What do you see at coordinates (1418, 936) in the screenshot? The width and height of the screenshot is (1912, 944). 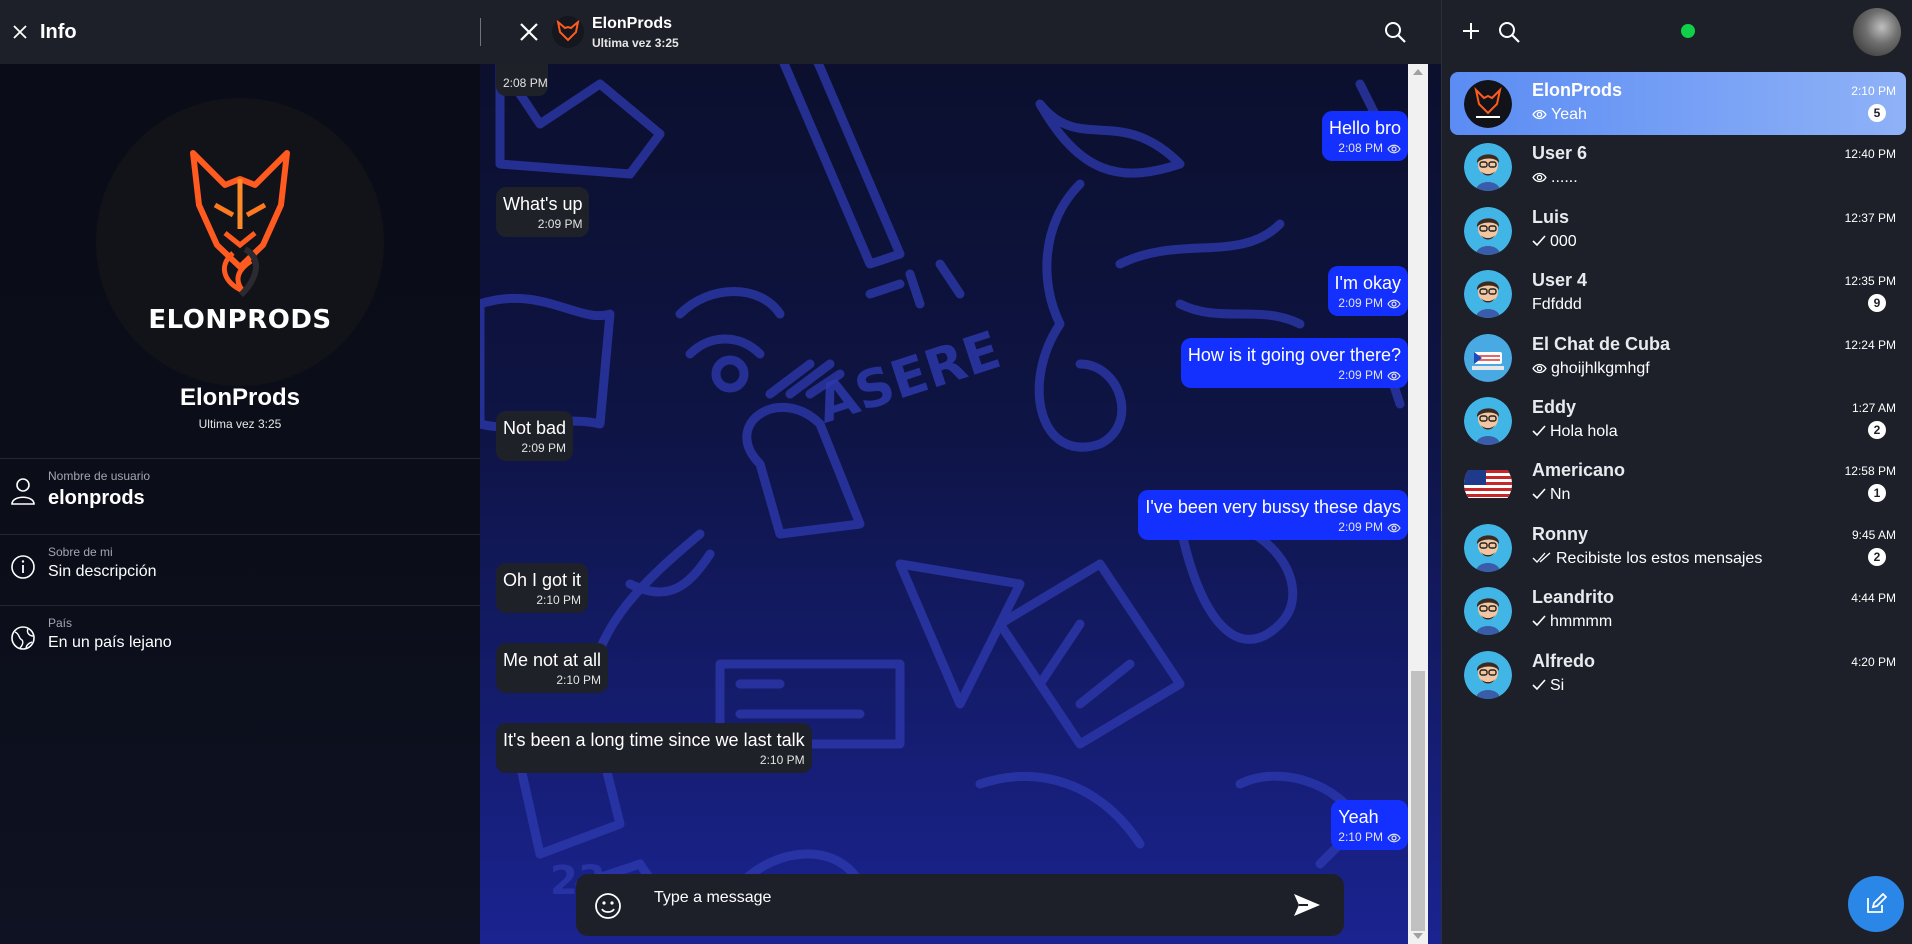 I see `scroll-down-arrow-icon` at bounding box center [1418, 936].